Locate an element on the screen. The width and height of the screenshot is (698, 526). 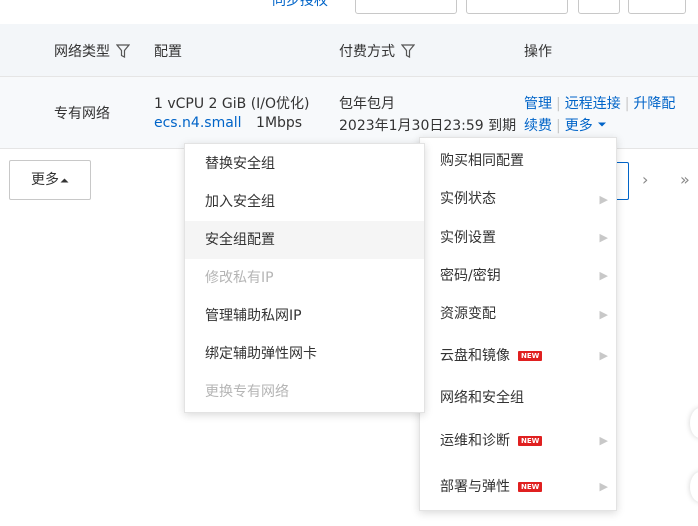
more-actions-label: 更多 is located at coordinates (578, 126).